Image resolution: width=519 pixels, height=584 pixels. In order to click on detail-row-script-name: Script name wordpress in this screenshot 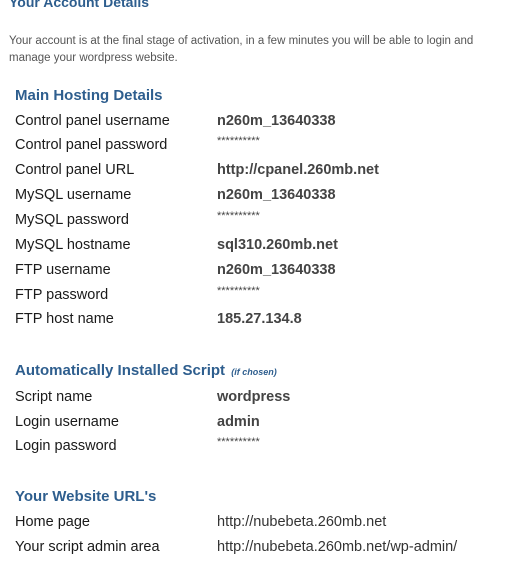, I will do `click(265, 399)`.